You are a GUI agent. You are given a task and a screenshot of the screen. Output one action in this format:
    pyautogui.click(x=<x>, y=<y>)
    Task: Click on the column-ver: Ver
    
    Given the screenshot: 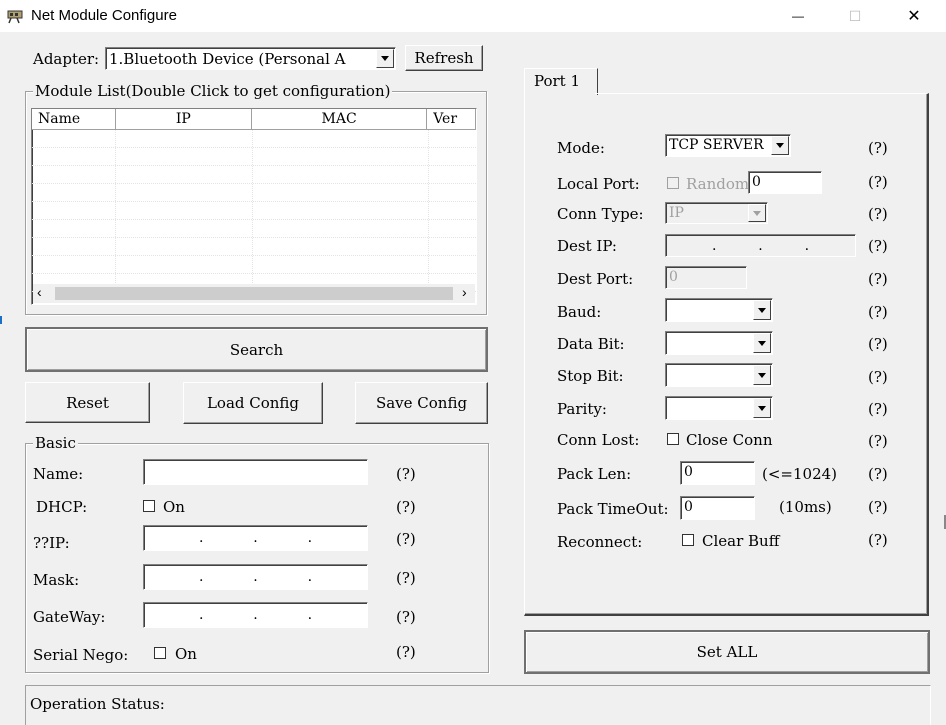 What is the action you would take?
    pyautogui.click(x=451, y=119)
    